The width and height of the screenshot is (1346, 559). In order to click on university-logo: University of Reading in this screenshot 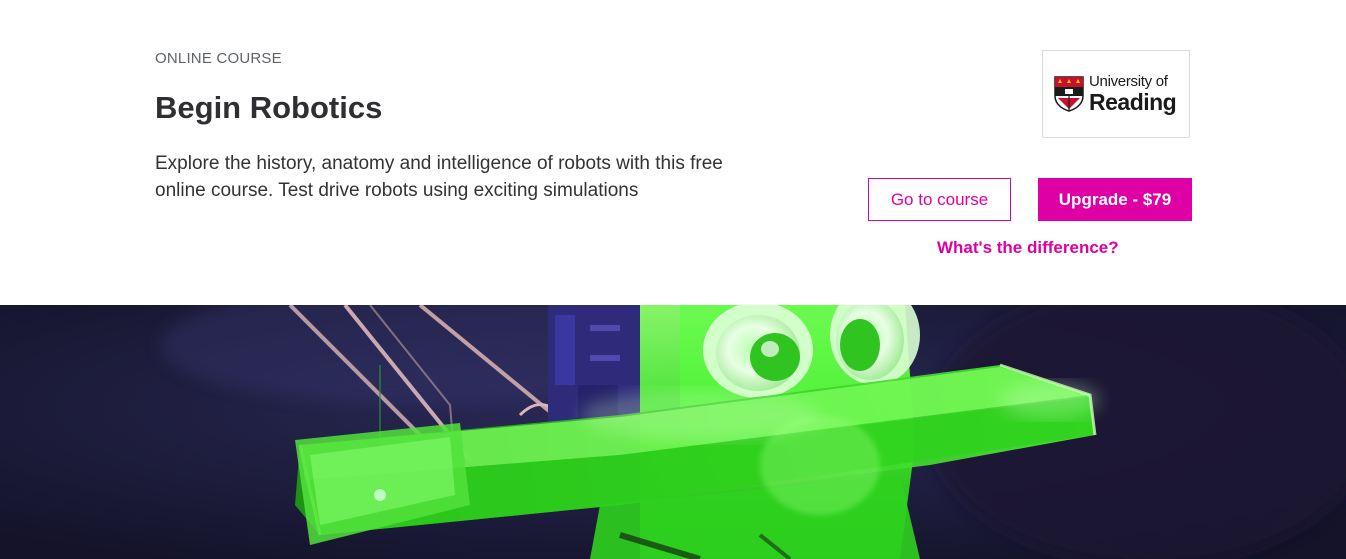, I will do `click(1116, 94)`.